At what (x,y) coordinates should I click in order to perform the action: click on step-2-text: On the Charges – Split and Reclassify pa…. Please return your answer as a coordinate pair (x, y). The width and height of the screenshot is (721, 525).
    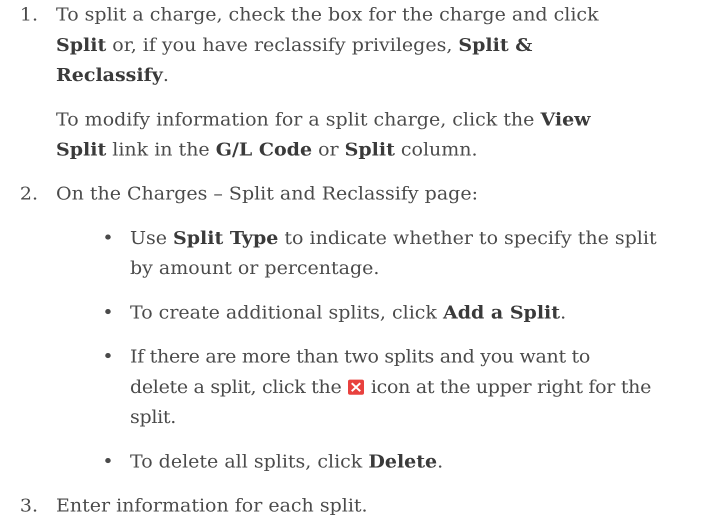
    Looking at the image, I should click on (267, 194).